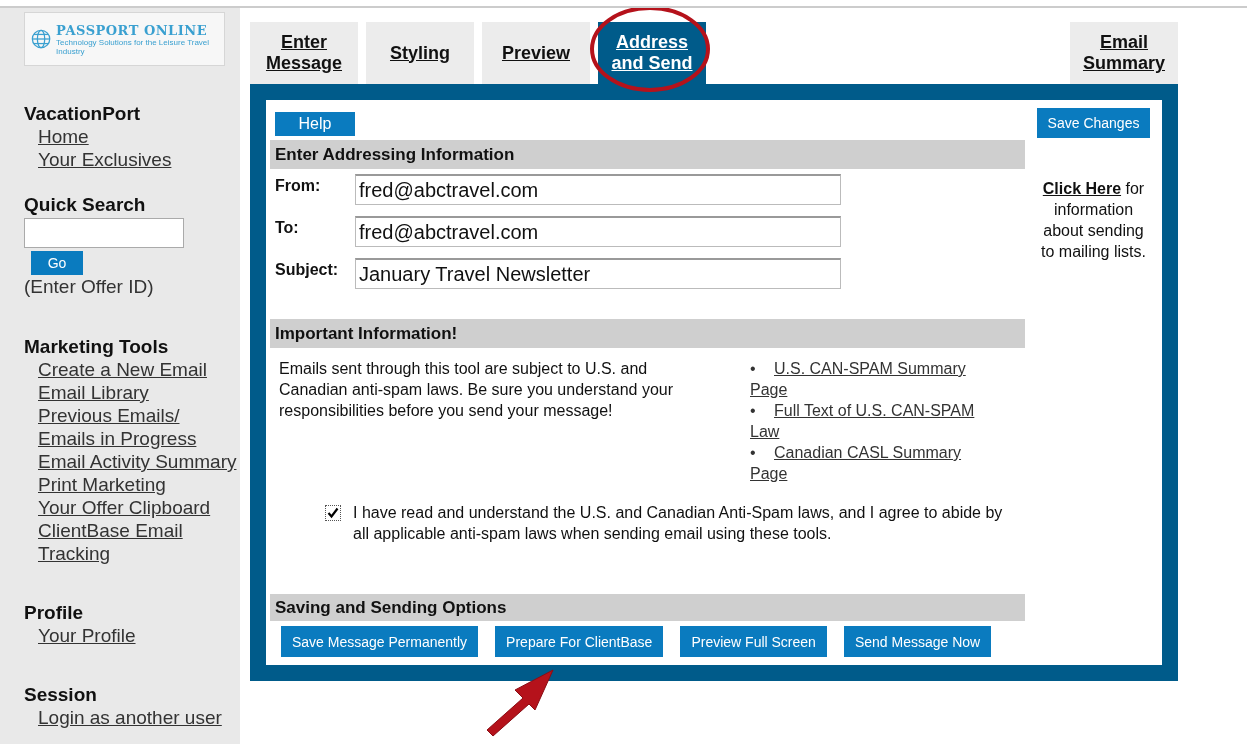  I want to click on section-header: Enter Addressing Information, so click(647, 154).